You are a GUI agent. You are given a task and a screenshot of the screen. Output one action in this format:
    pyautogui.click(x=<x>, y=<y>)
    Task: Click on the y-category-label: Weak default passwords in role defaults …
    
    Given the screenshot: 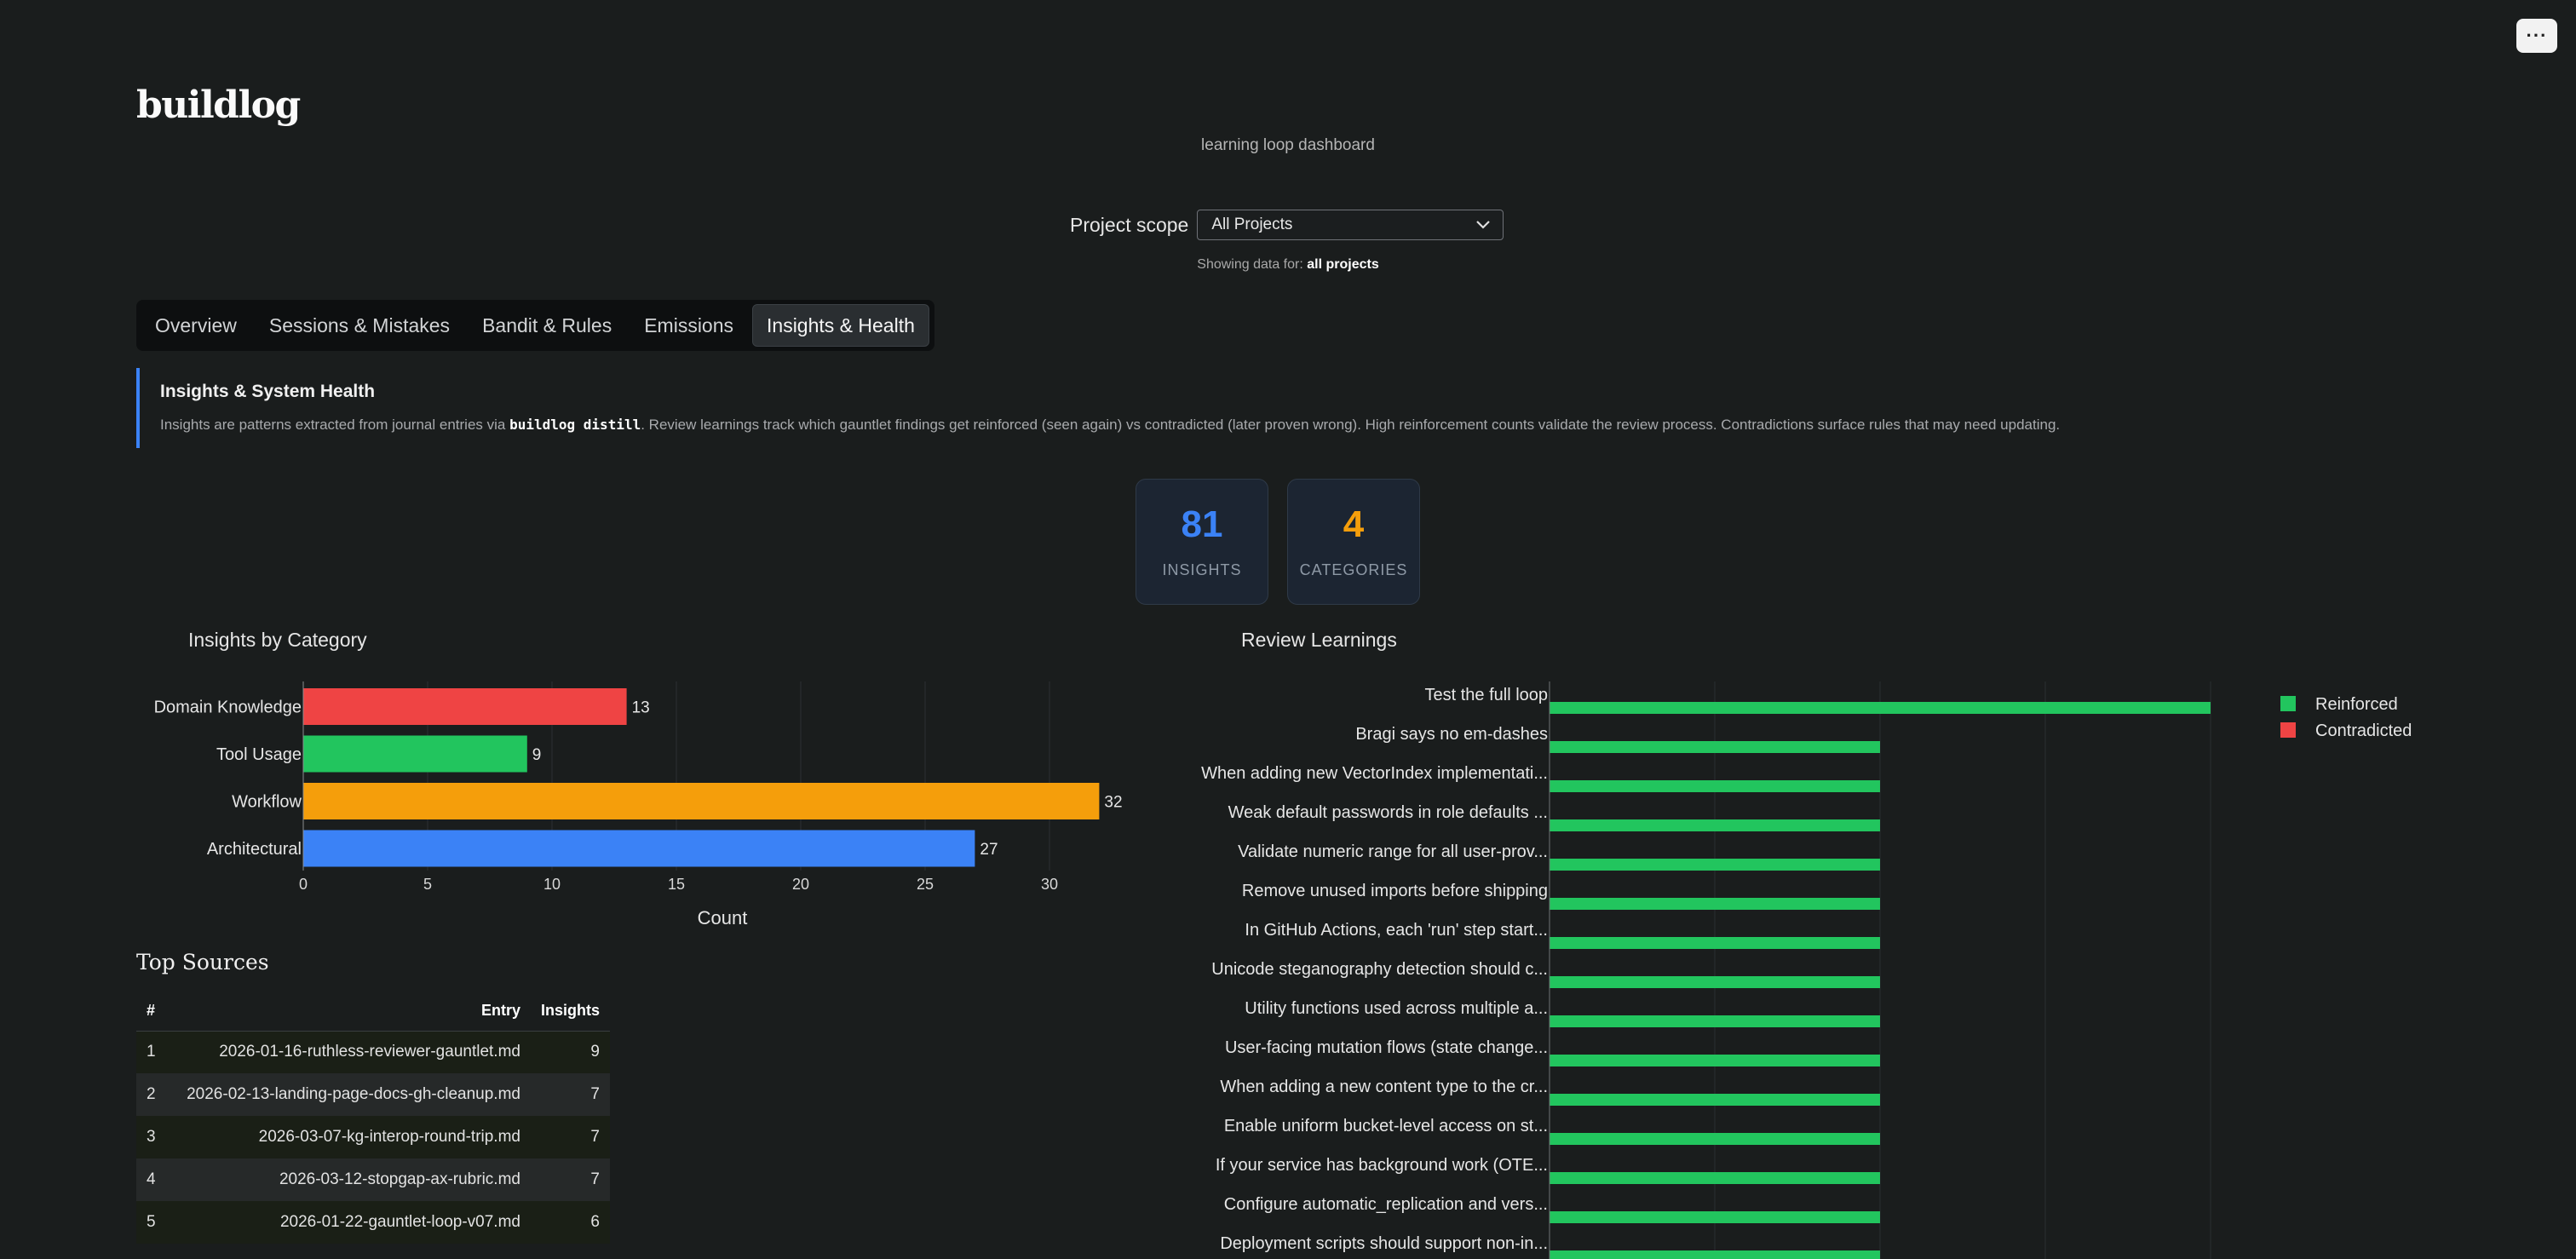 What is the action you would take?
    pyautogui.click(x=1388, y=812)
    